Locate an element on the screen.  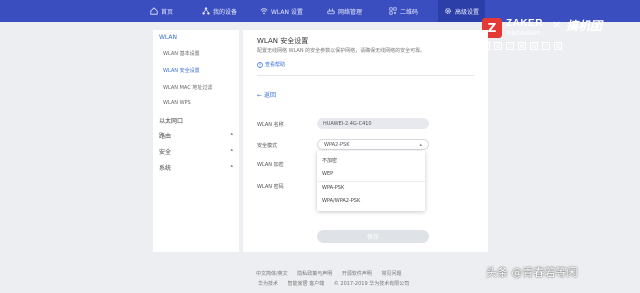
wifi-icon is located at coordinates (264, 11).